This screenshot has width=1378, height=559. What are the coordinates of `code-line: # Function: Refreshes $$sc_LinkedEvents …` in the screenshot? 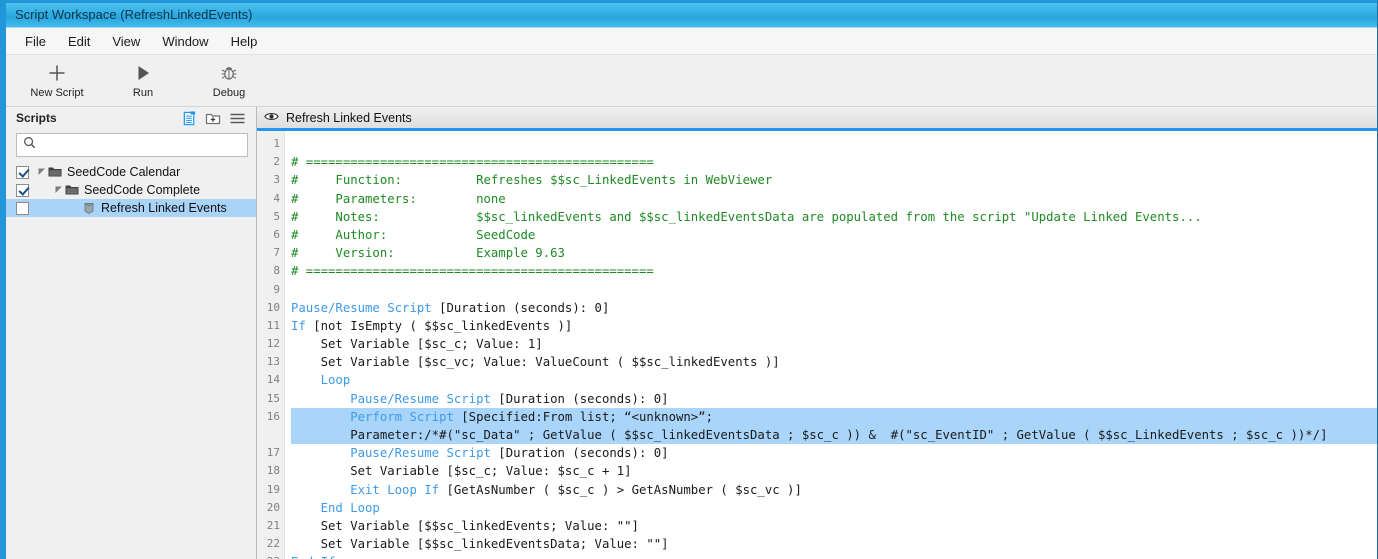 It's located at (834, 180).